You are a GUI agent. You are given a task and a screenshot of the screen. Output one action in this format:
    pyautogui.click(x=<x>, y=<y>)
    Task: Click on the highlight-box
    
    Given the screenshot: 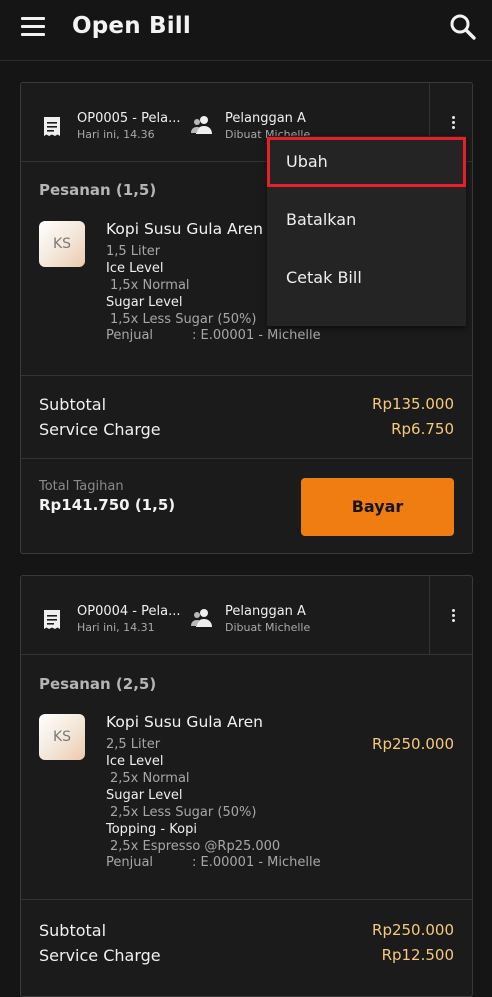 What is the action you would take?
    pyautogui.click(x=366, y=162)
    